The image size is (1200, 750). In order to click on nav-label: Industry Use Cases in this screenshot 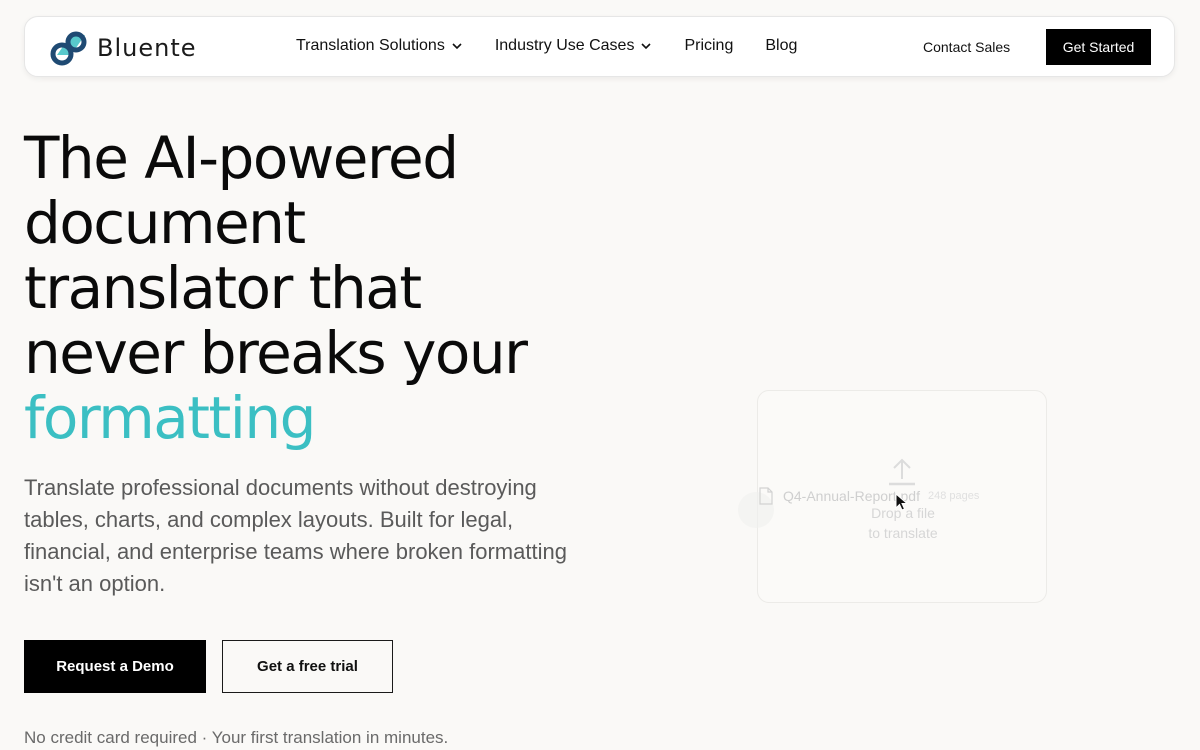, I will do `click(564, 45)`.